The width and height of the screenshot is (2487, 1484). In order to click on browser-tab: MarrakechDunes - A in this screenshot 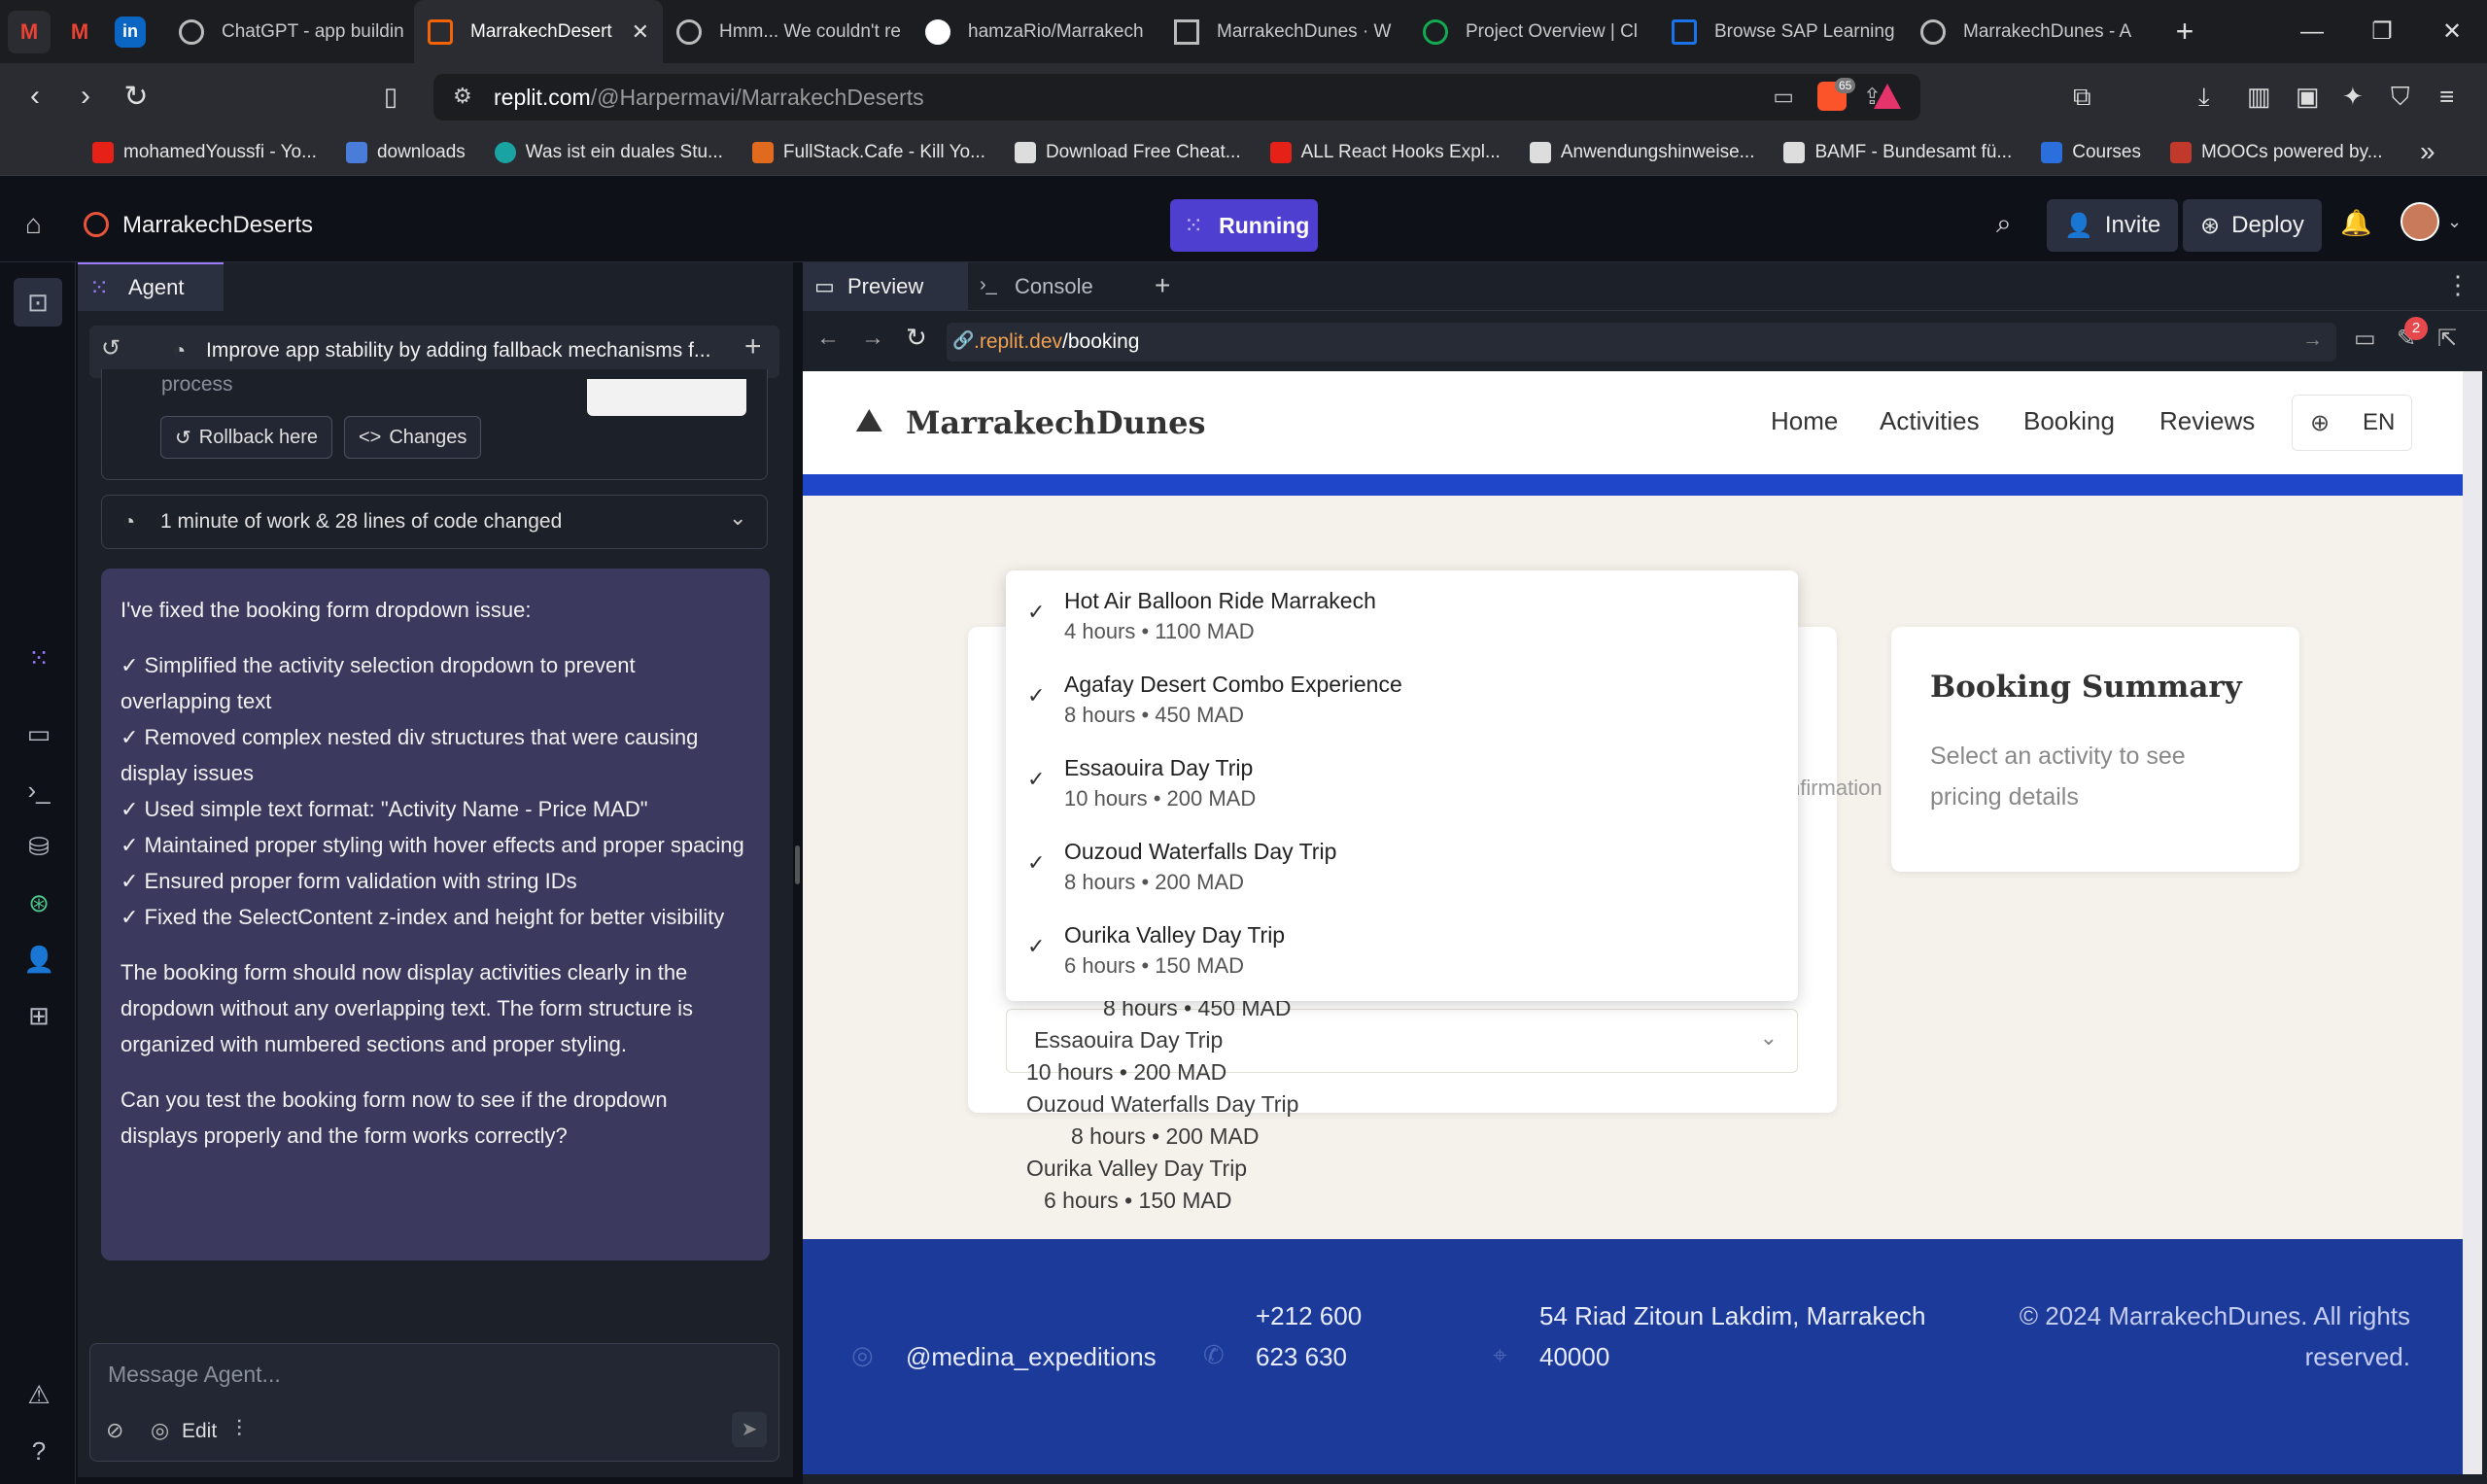, I will do `click(2031, 31)`.